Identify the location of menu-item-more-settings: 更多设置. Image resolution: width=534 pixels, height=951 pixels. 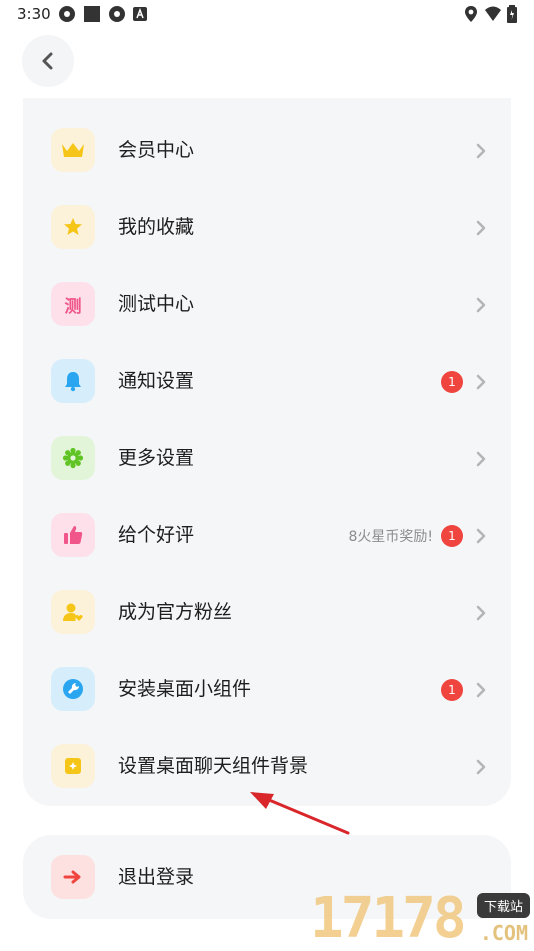
(267, 458).